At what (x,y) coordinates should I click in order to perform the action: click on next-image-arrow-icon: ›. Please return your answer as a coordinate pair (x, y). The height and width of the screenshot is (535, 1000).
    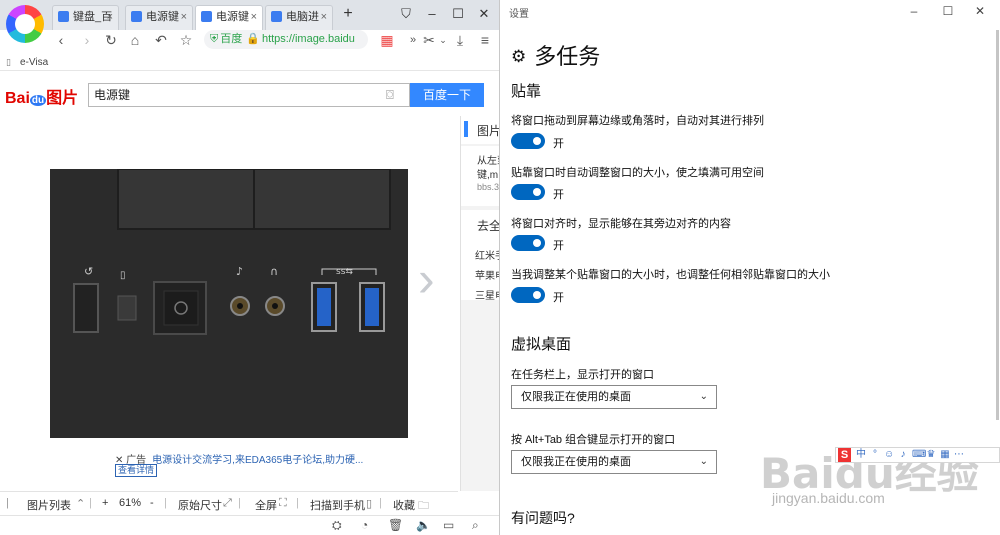
    Looking at the image, I should click on (426, 279).